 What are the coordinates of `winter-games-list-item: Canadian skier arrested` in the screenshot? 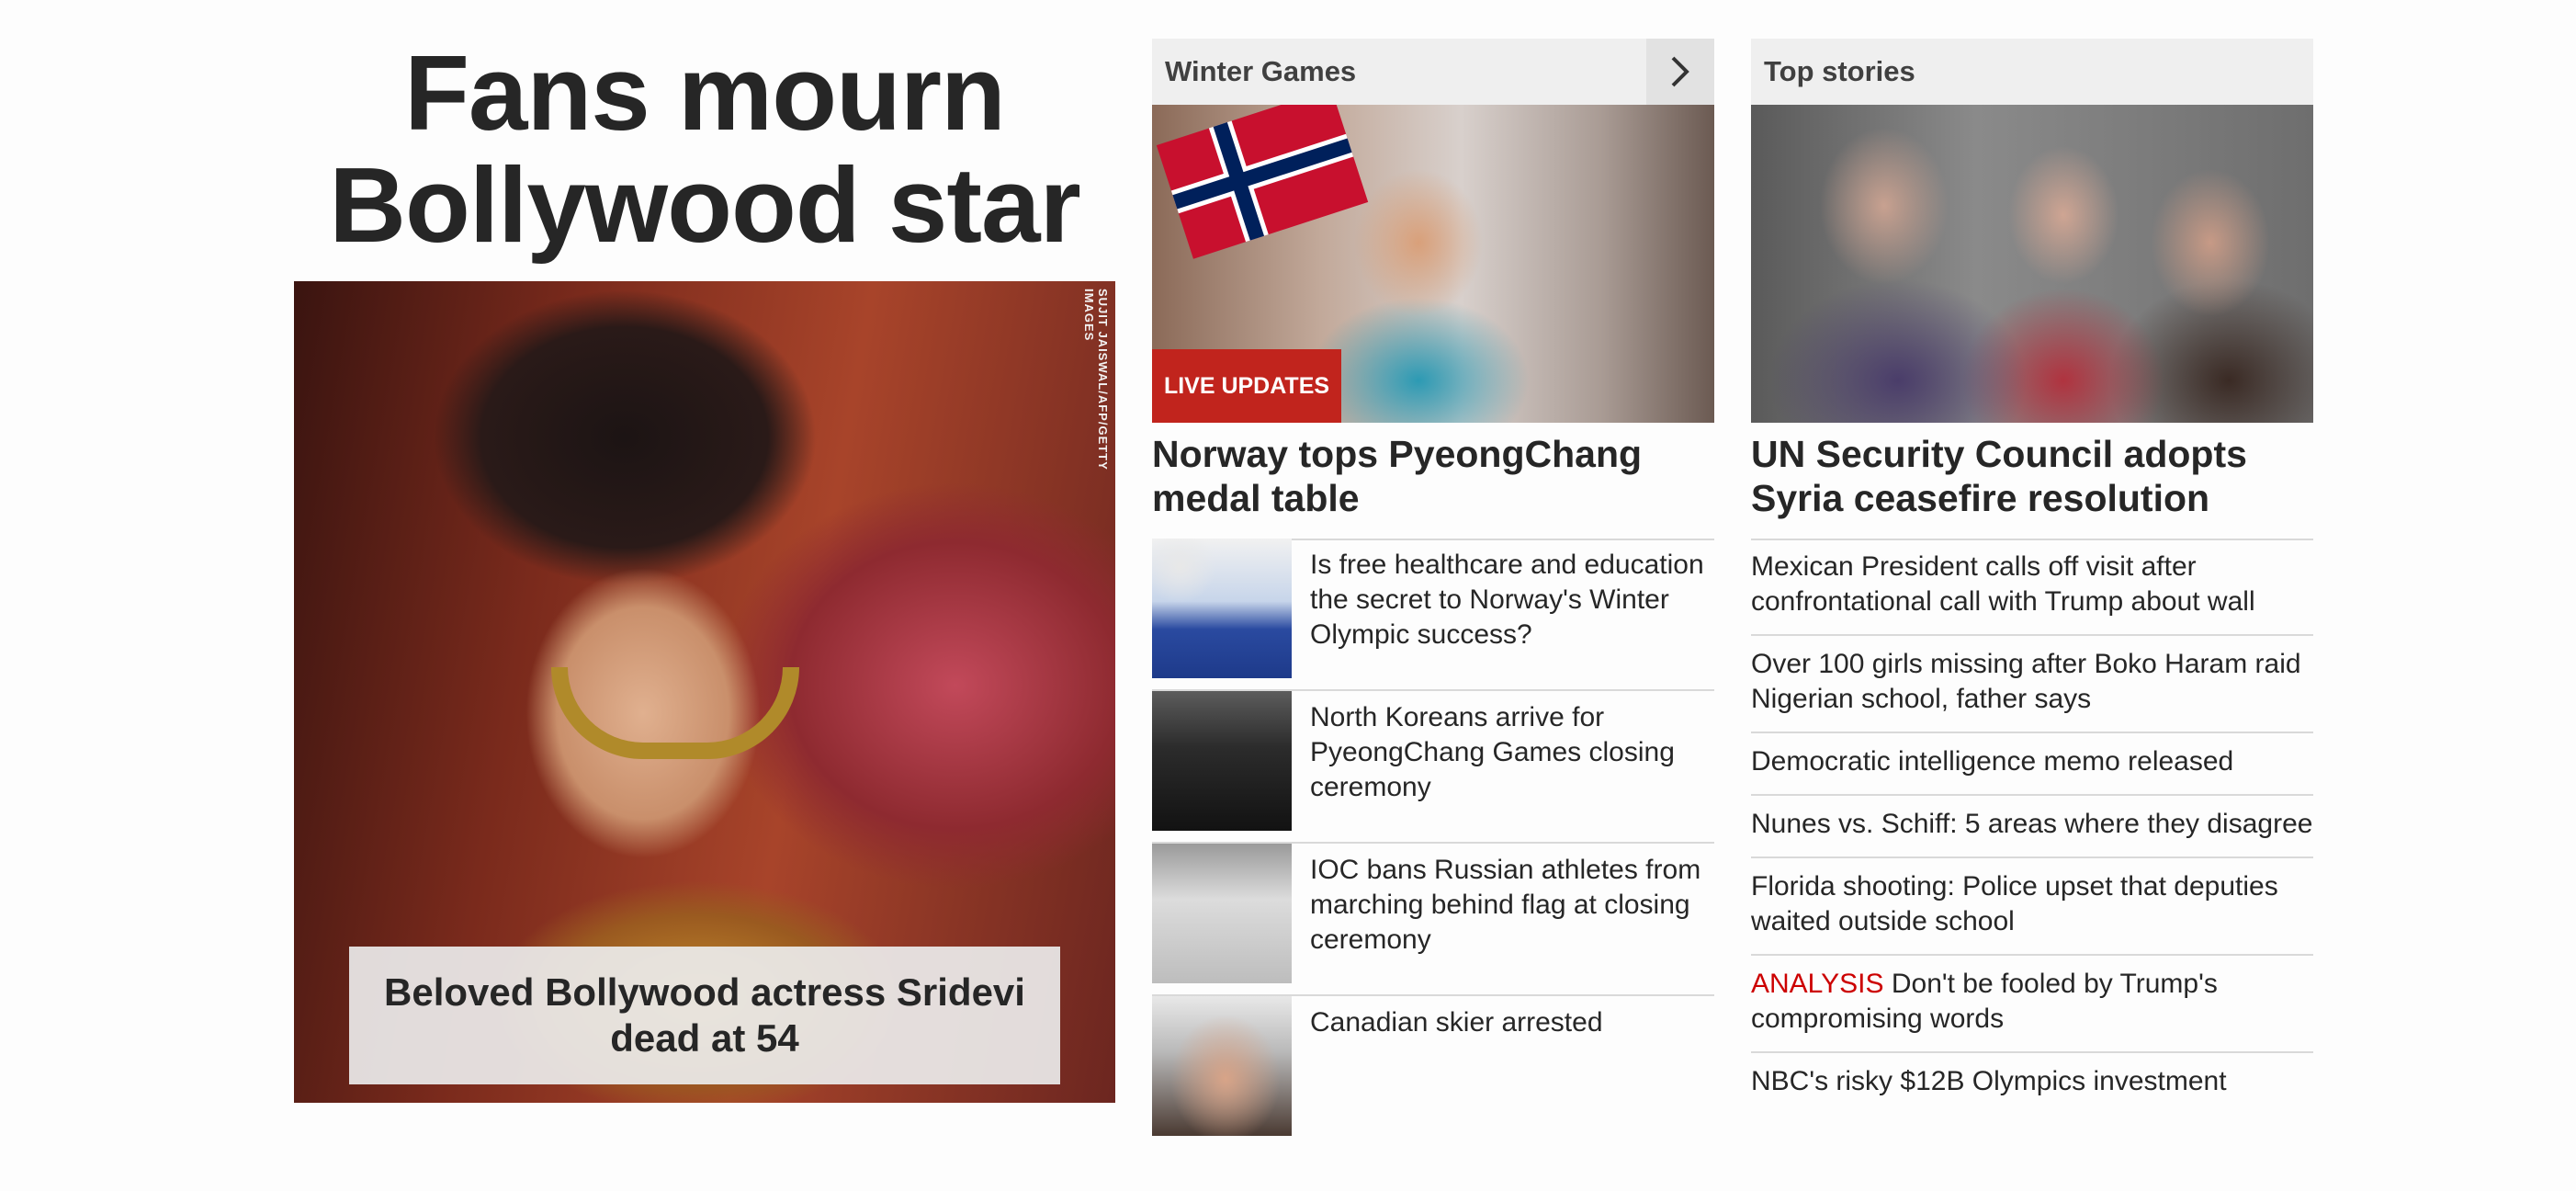 It's located at (1433, 1066).